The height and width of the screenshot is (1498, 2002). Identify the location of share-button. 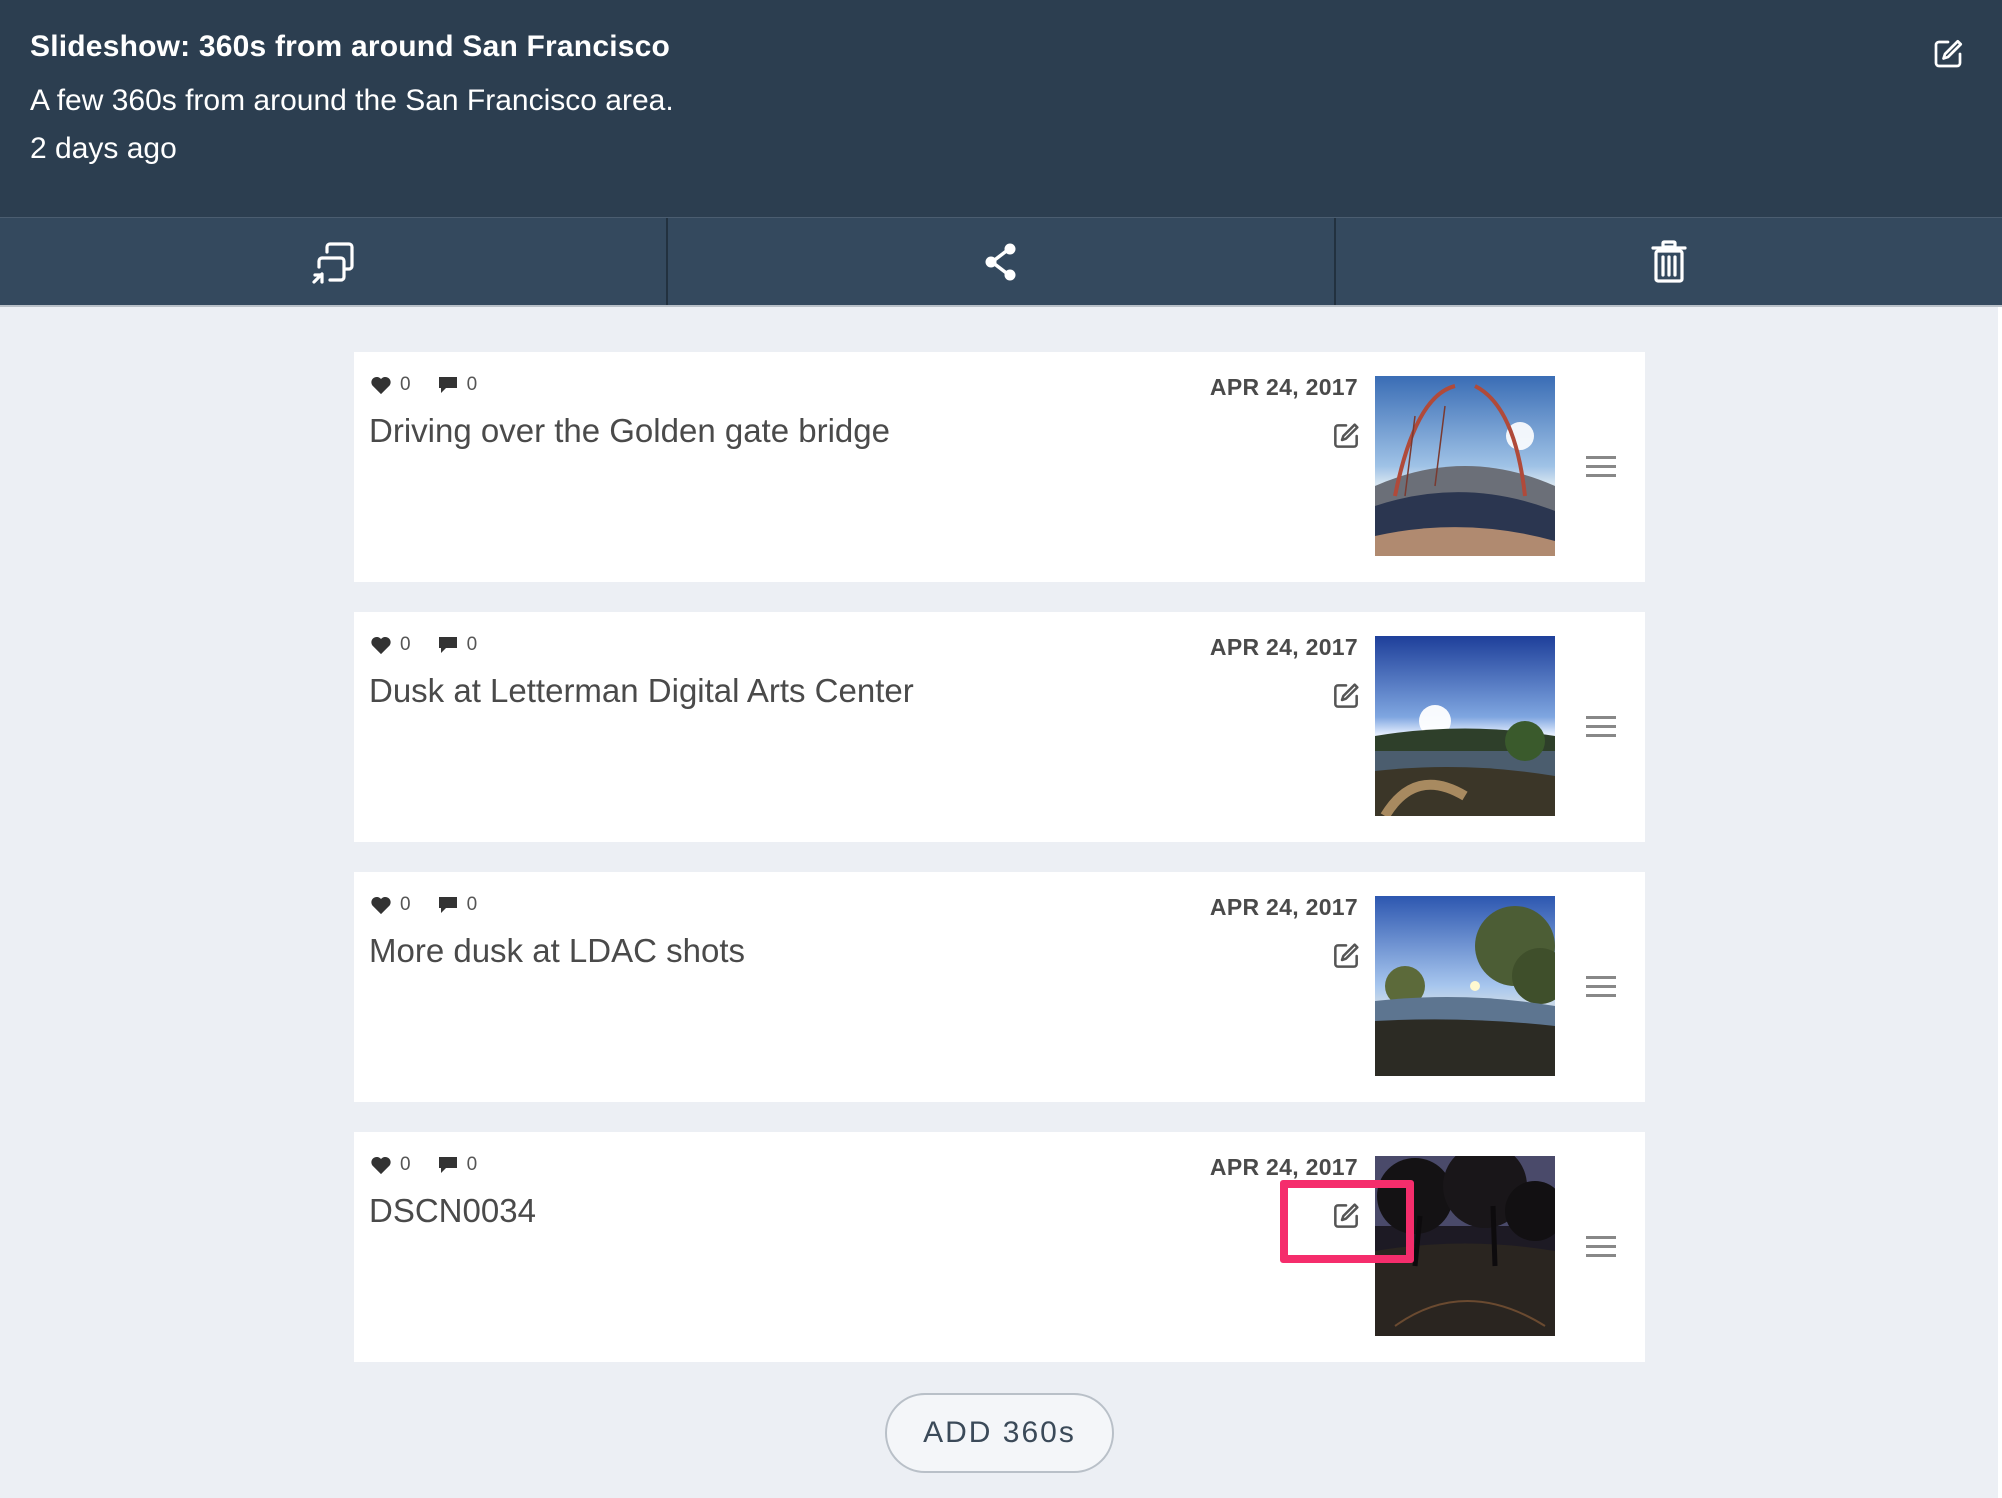
(1002, 261).